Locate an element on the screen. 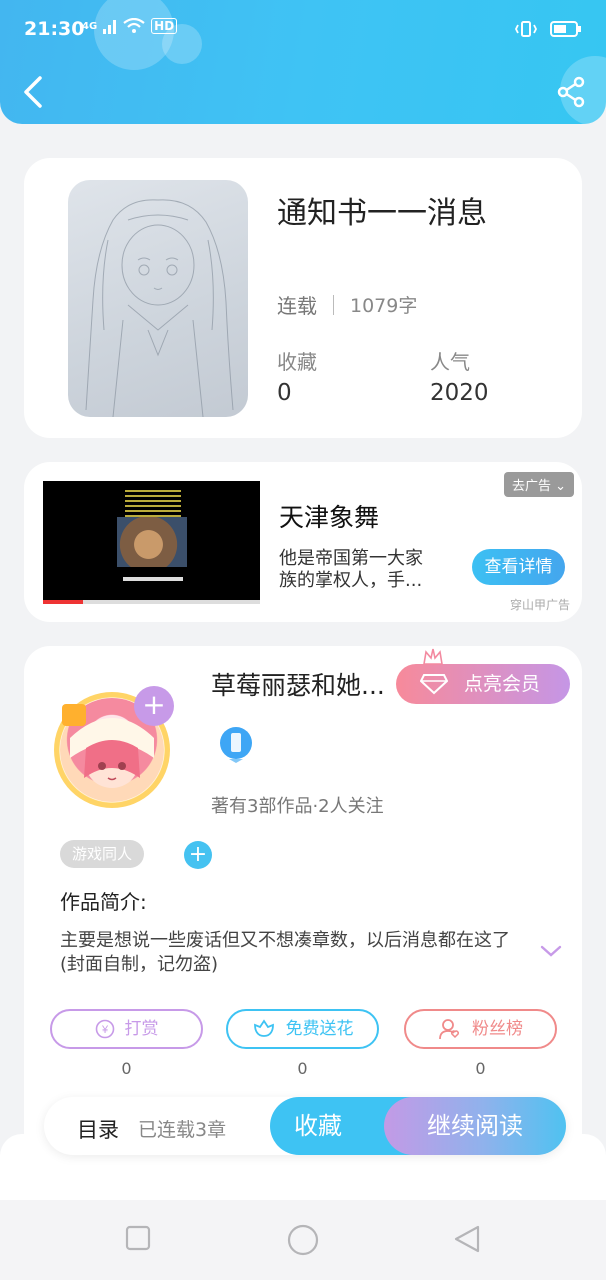 The height and width of the screenshot is (1280, 606). status-right-icons is located at coordinates (548, 29).